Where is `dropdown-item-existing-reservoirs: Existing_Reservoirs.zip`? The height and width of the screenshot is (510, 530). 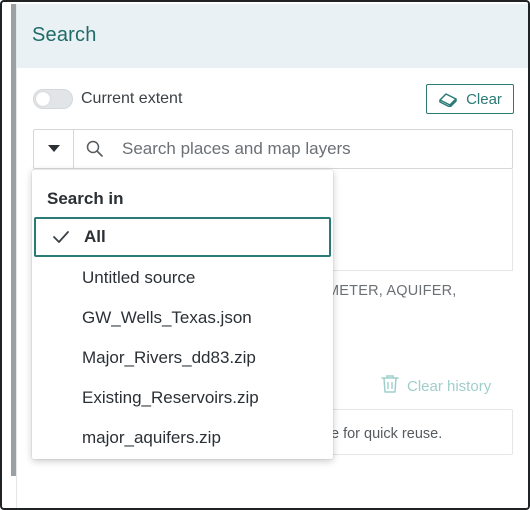 dropdown-item-existing-reservoirs: Existing_Reservoirs.zip is located at coordinates (182, 398).